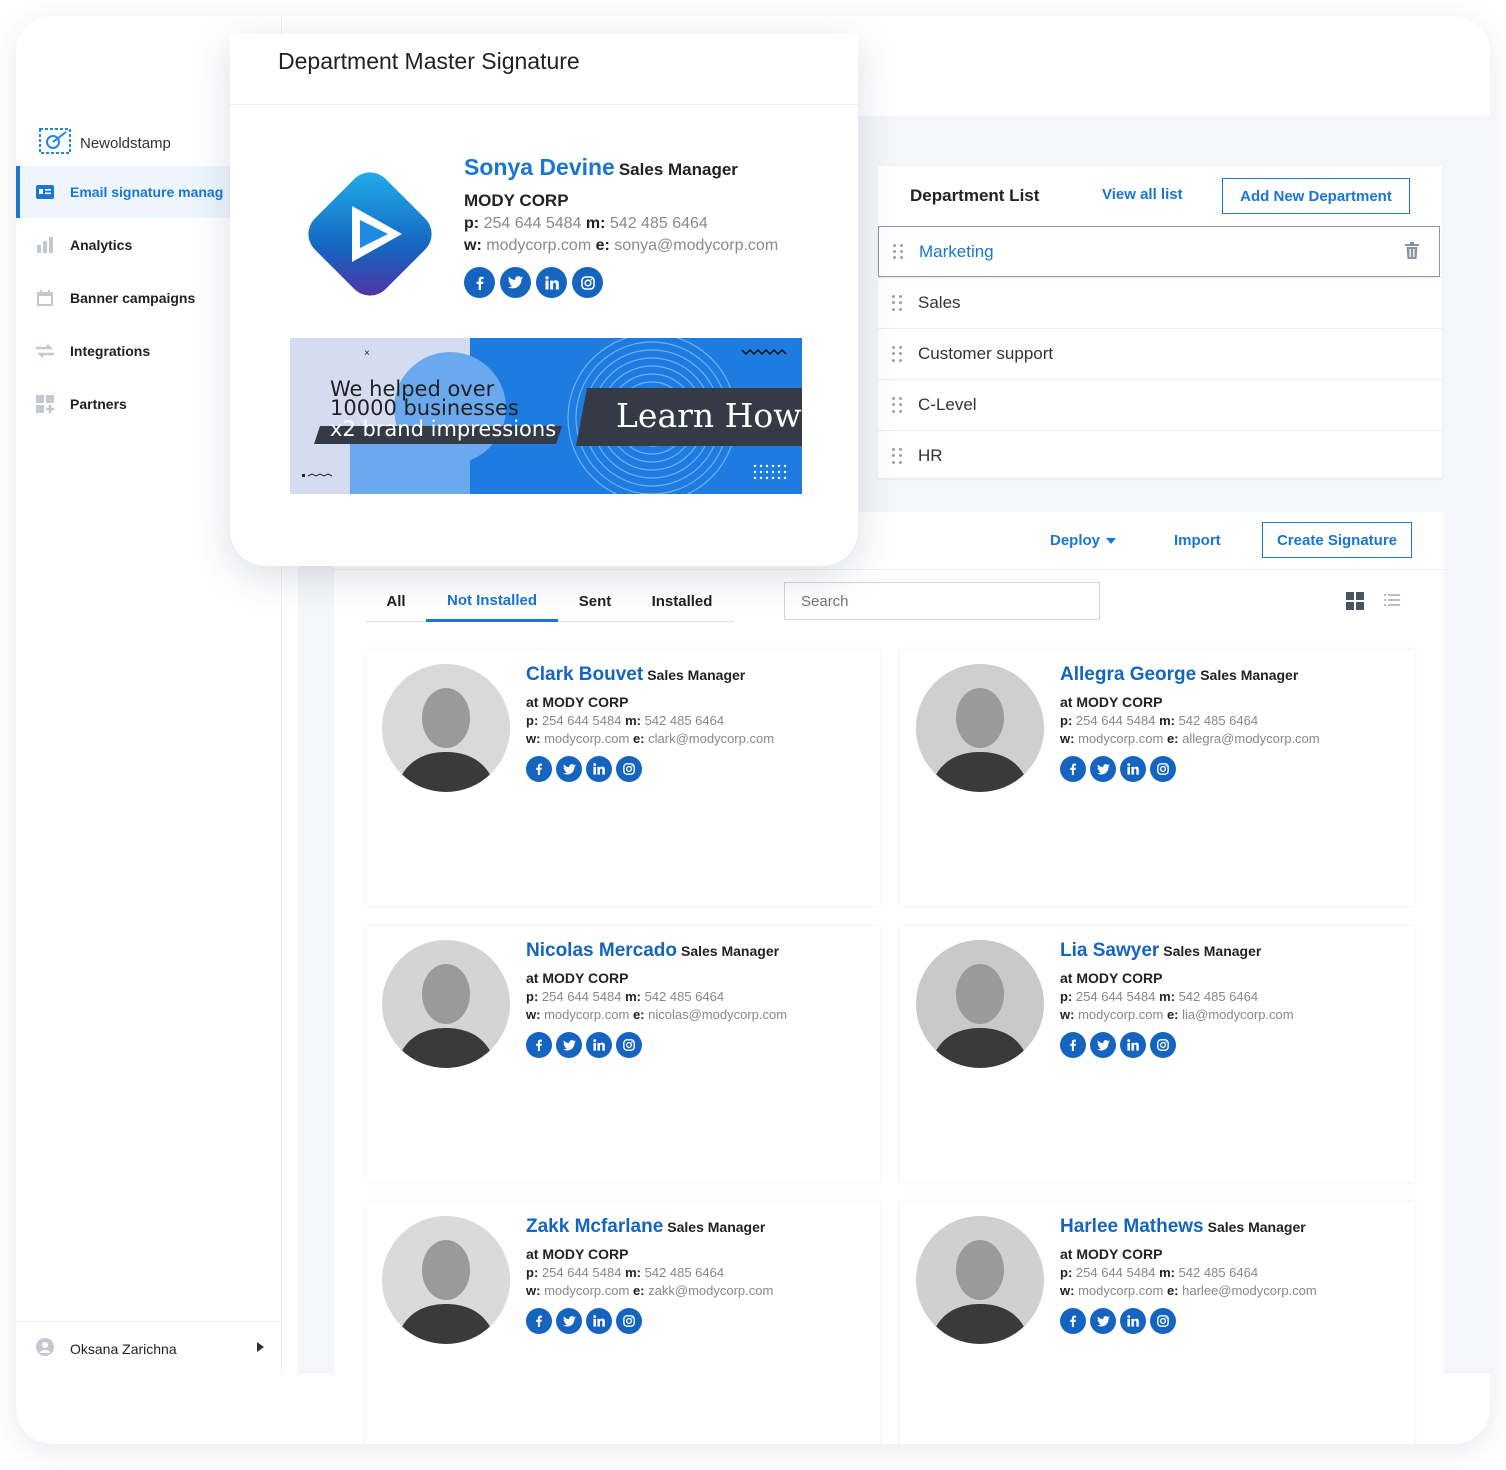 This screenshot has width=1506, height=1470. What do you see at coordinates (1197, 540) in the screenshot?
I see `import-button: Import` at bounding box center [1197, 540].